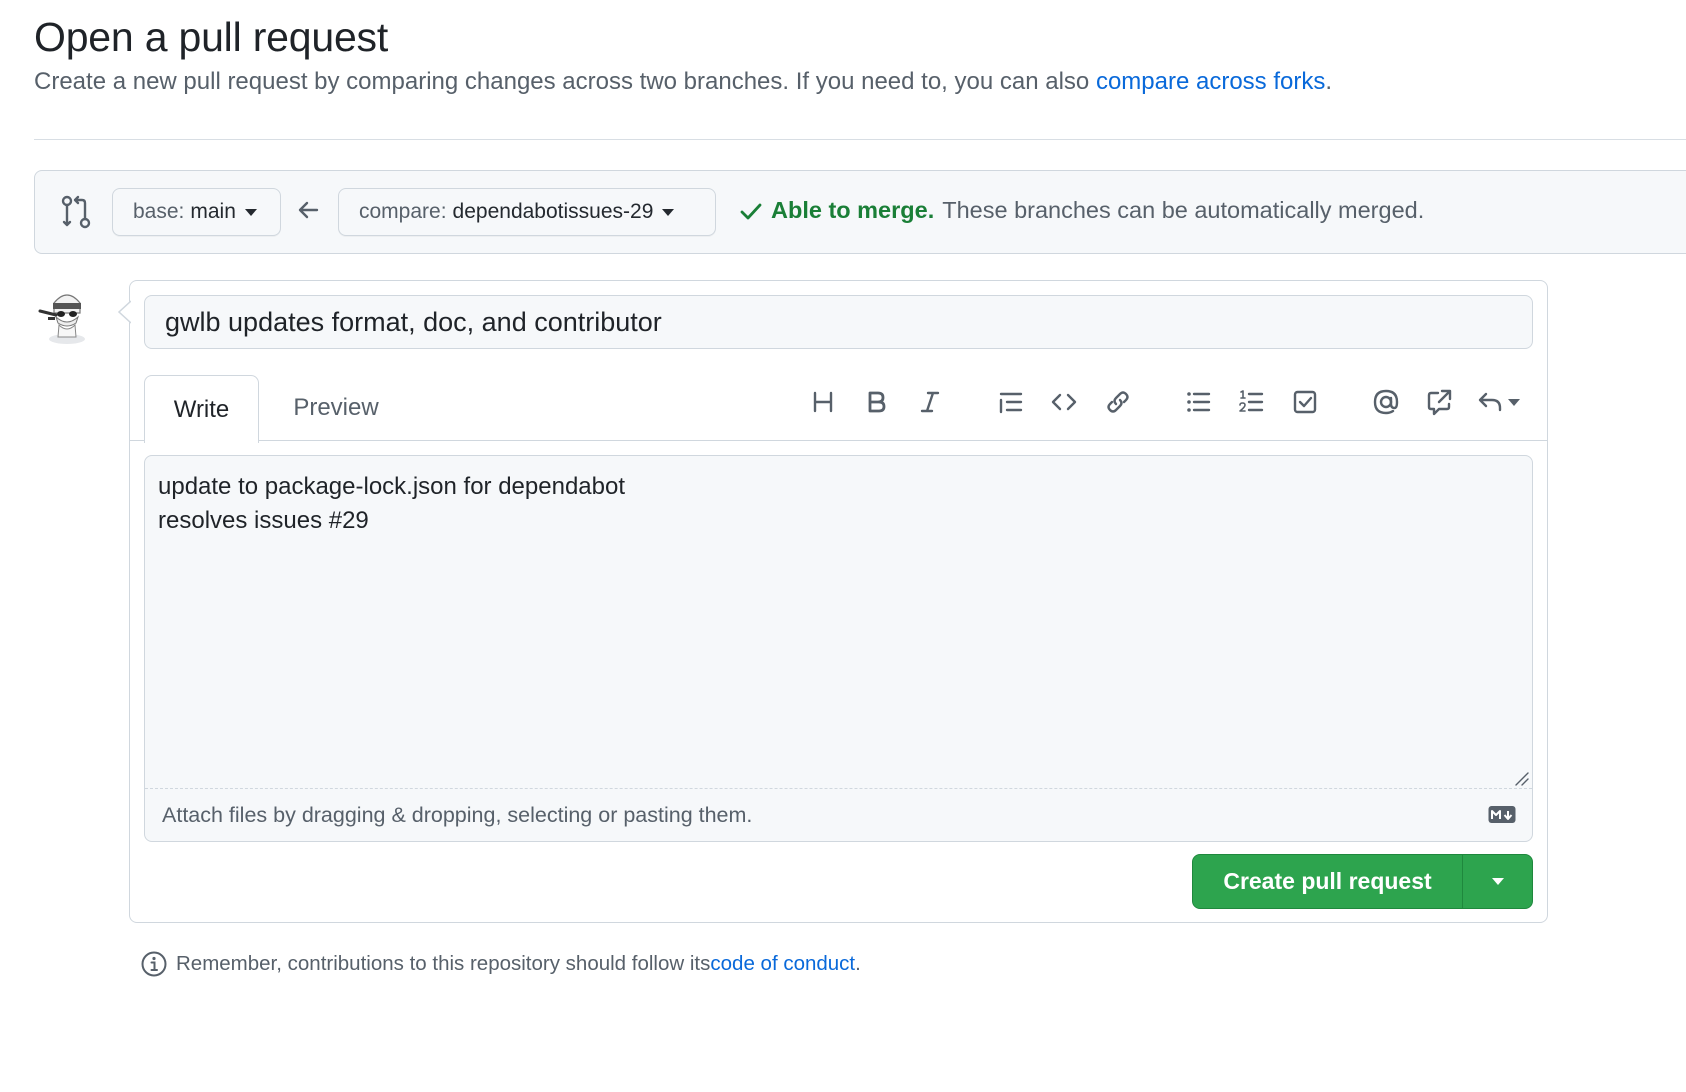 Image resolution: width=1686 pixels, height=1092 pixels. I want to click on create-pull-request-button-group: Create pull request, so click(1362, 881).